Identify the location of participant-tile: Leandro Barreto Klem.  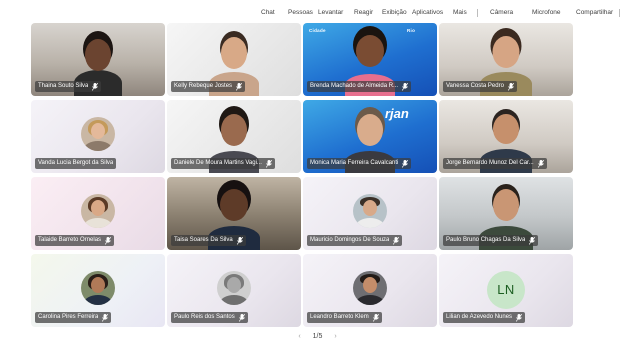
(370, 290).